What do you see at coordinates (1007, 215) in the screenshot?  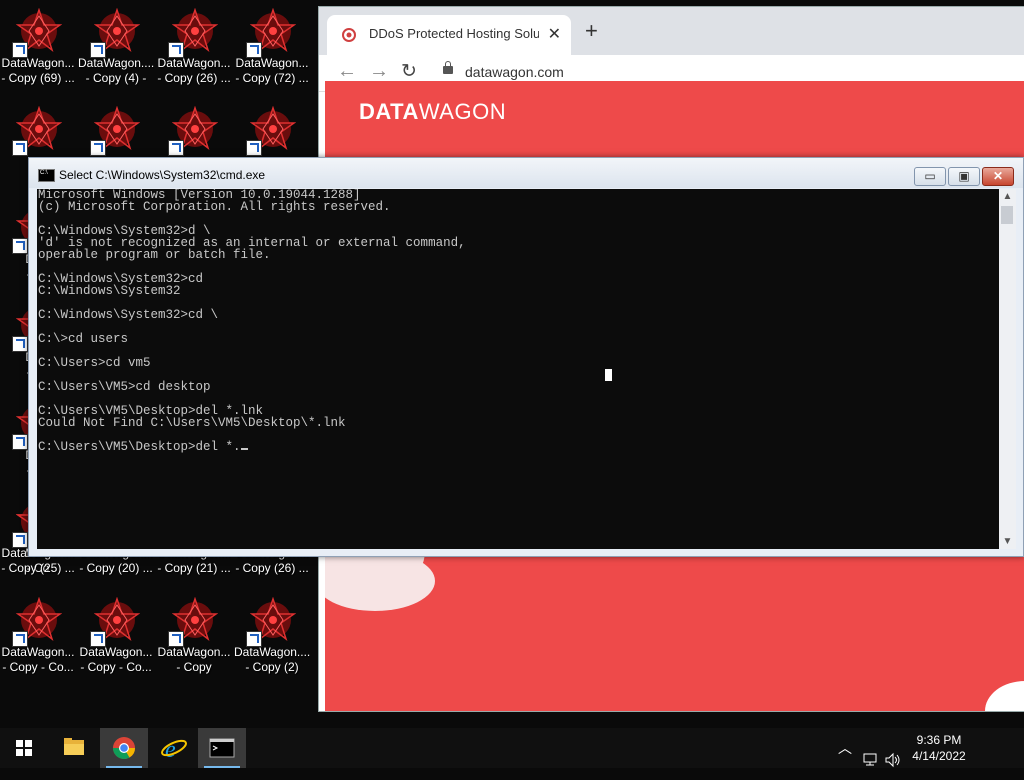 I see `scroll-thumb` at bounding box center [1007, 215].